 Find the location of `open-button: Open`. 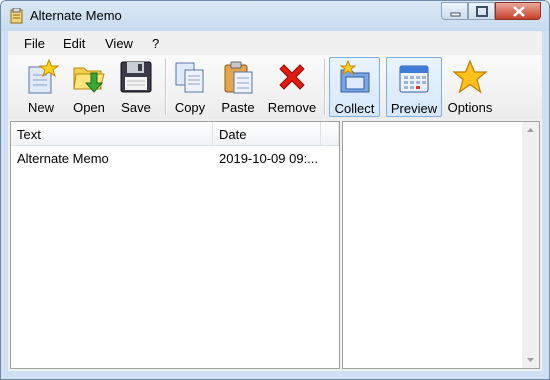

open-button: Open is located at coordinates (89, 87).